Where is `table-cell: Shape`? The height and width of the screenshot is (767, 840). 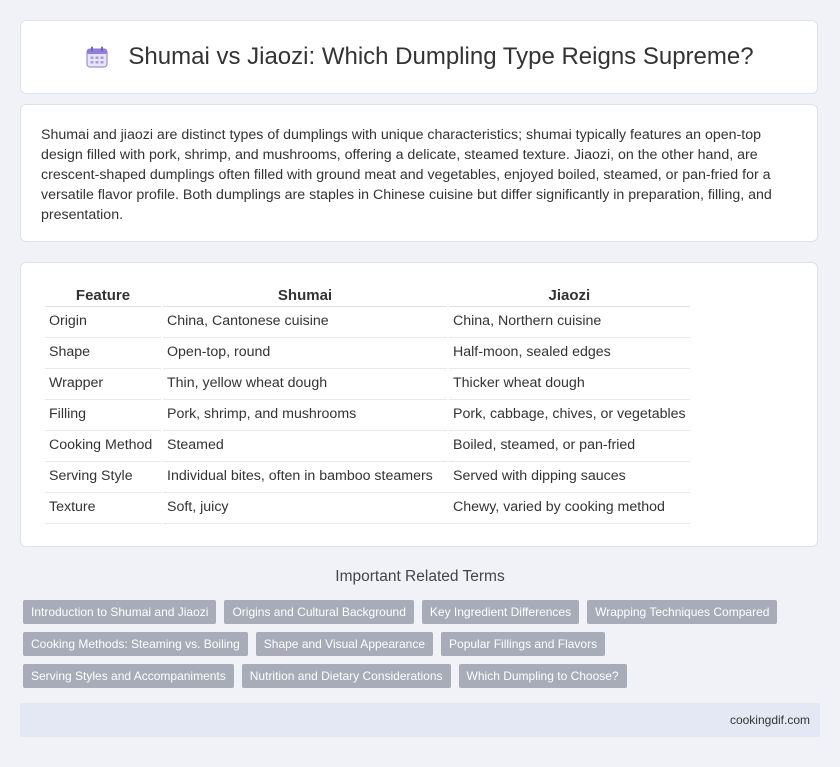 table-cell: Shape is located at coordinates (103, 353).